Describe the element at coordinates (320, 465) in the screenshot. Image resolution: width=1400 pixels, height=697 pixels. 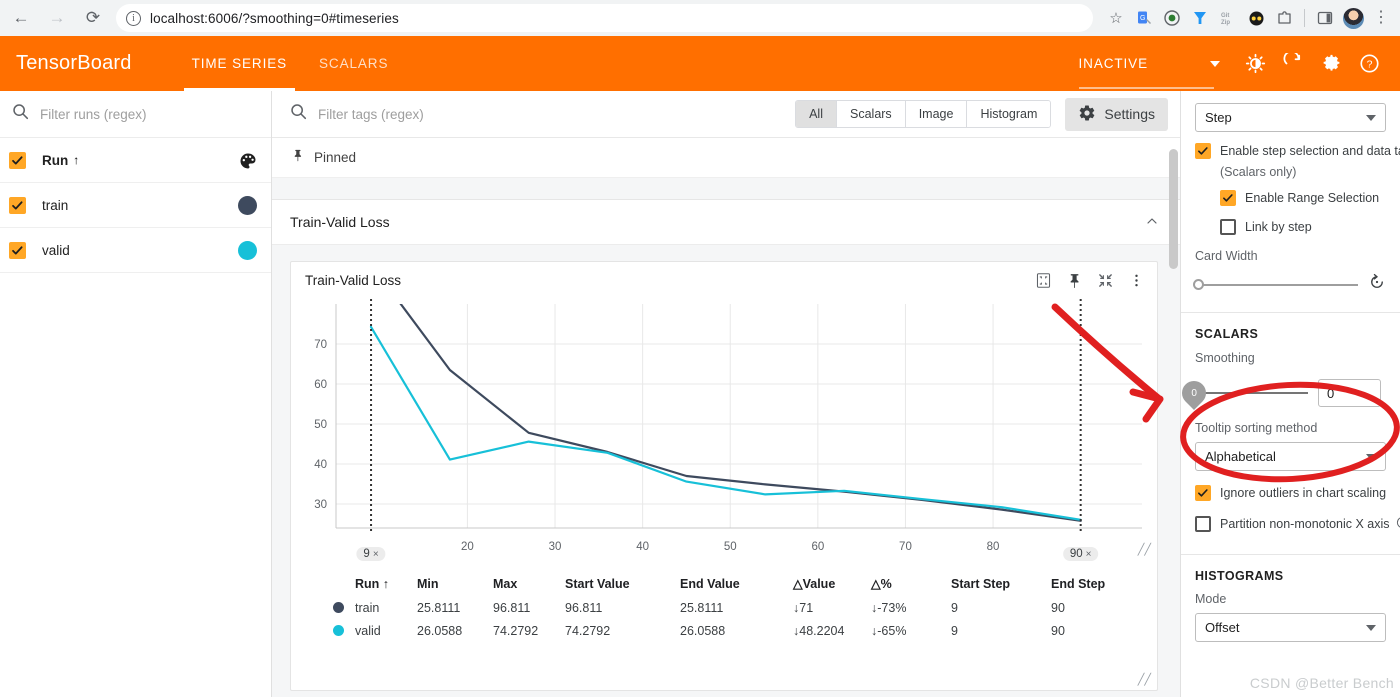
I see `svg-text: 40` at that location.